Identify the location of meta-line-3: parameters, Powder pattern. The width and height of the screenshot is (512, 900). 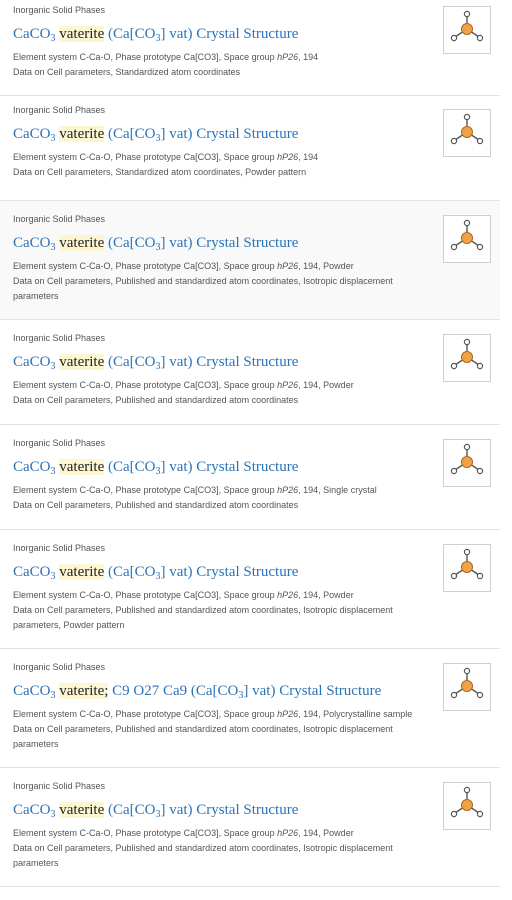
(69, 625).